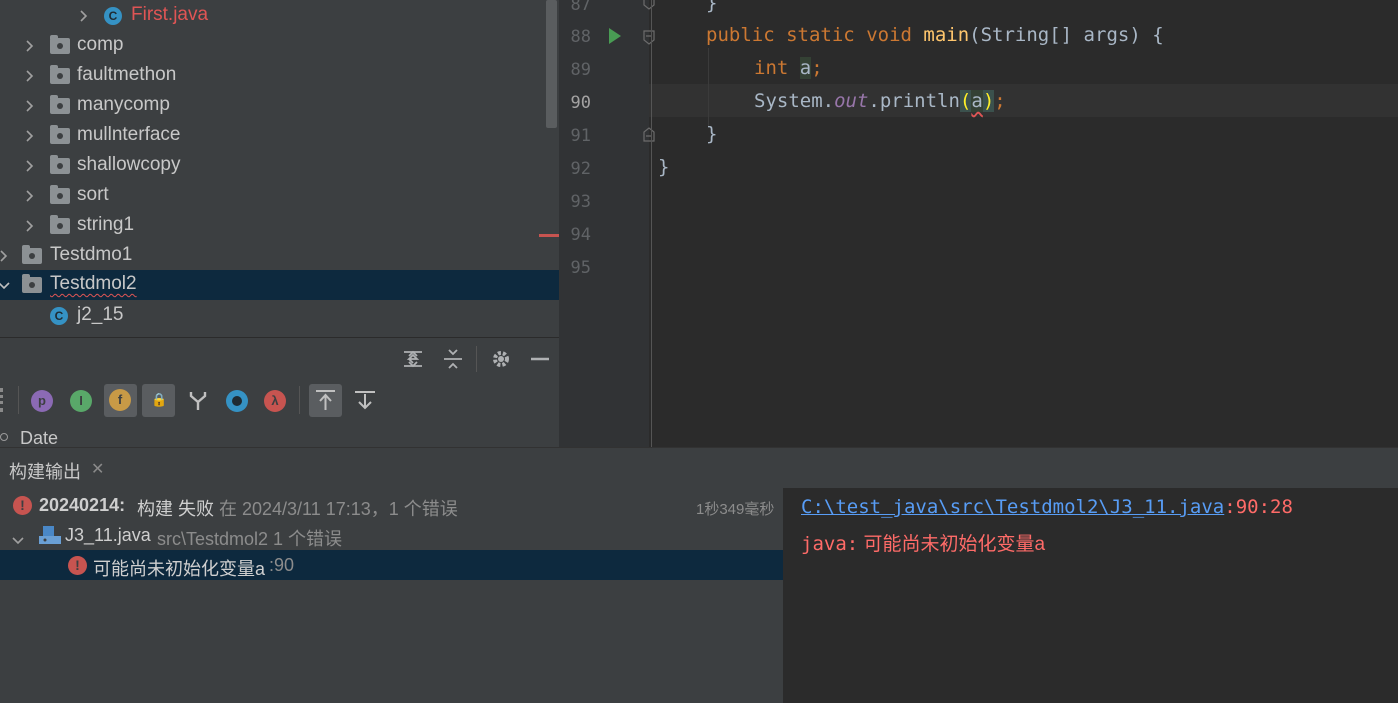 The width and height of the screenshot is (1398, 703). Describe the element at coordinates (338, 509) in the screenshot. I see `build-detail: 在 2024/3/11 17:13，1 个错误` at that location.